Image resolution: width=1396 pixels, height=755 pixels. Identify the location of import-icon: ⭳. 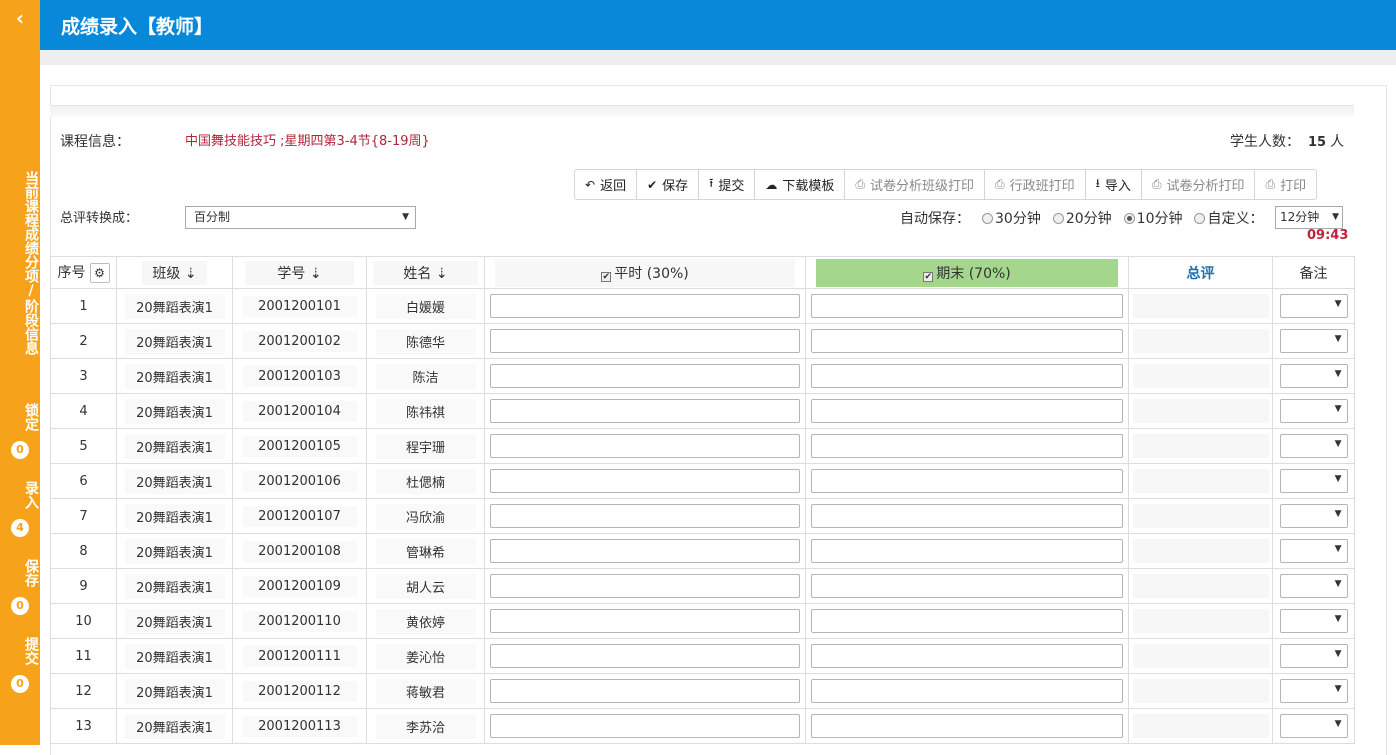
(1097, 183).